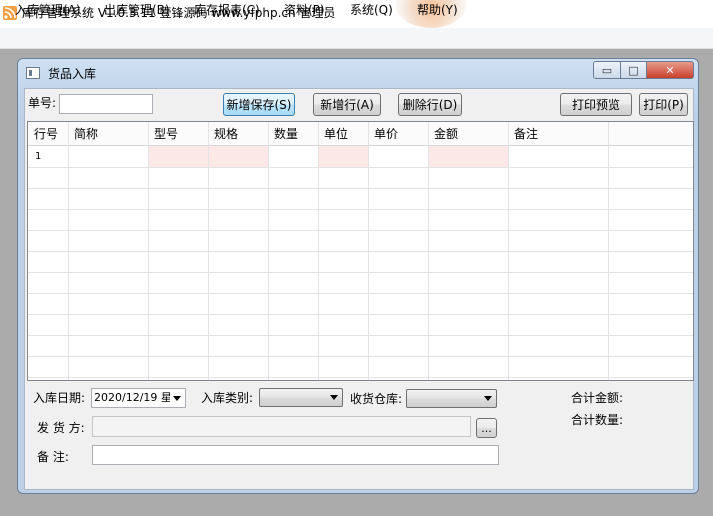  What do you see at coordinates (607, 70) in the screenshot?
I see `minimize-button: ▭` at bounding box center [607, 70].